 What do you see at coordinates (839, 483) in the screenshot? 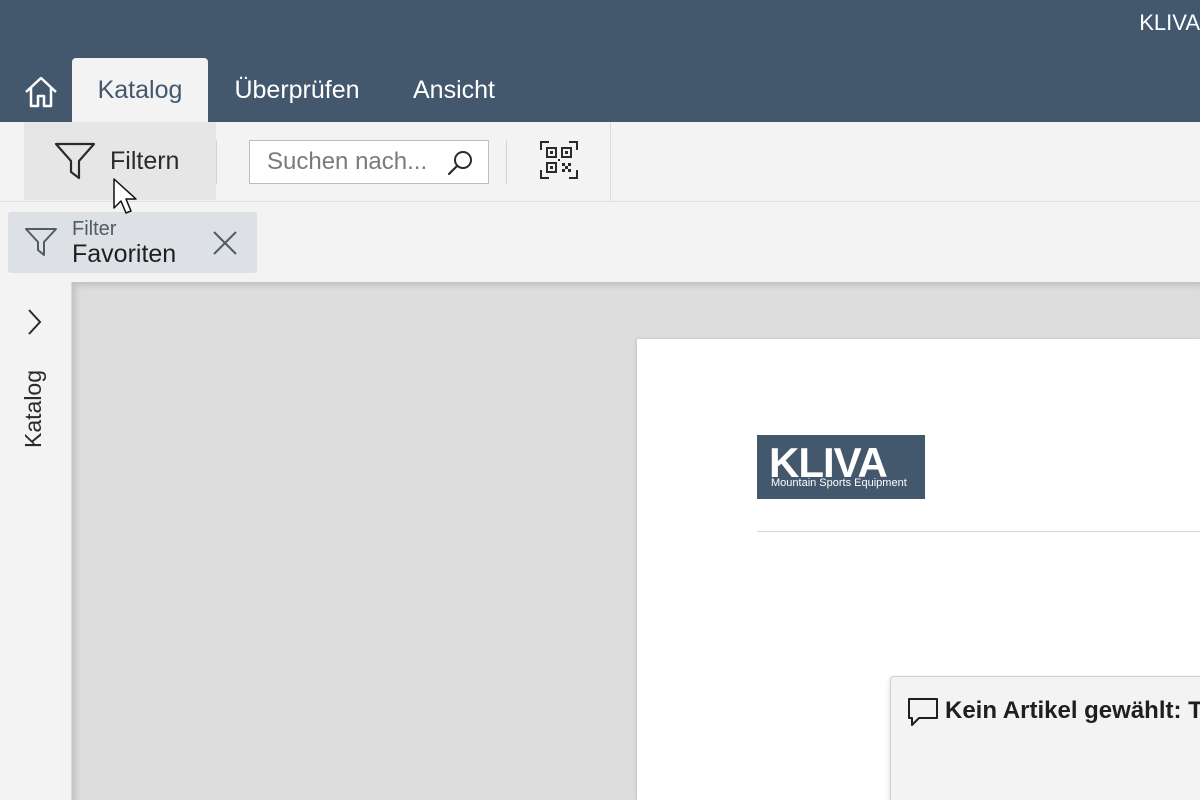
I see `logo-tagline: Mountain Sports Equipment` at bounding box center [839, 483].